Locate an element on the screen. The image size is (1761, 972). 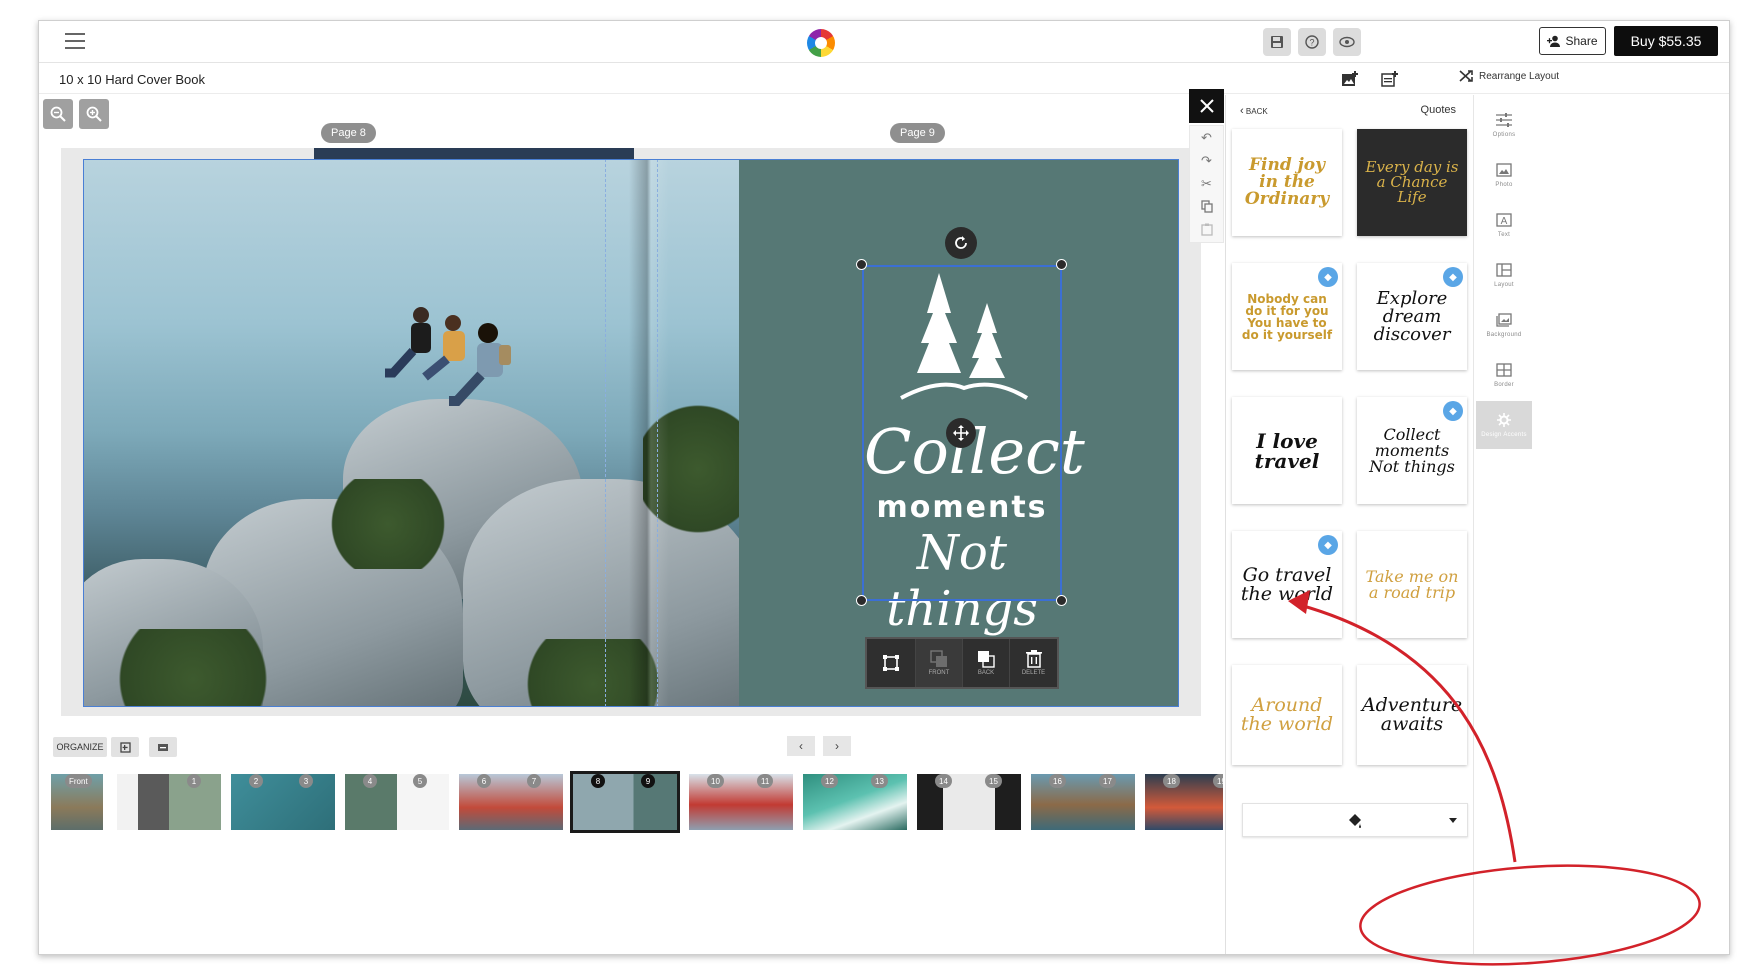
cut-button: ✂ is located at coordinates (1206, 183).